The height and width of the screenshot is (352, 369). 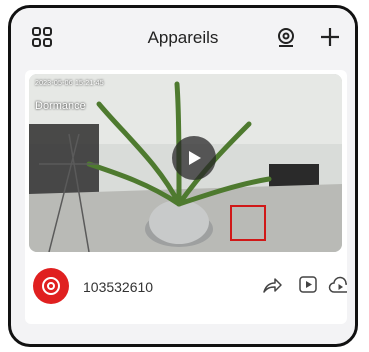 I want to click on playback-icon, so click(x=308, y=284).